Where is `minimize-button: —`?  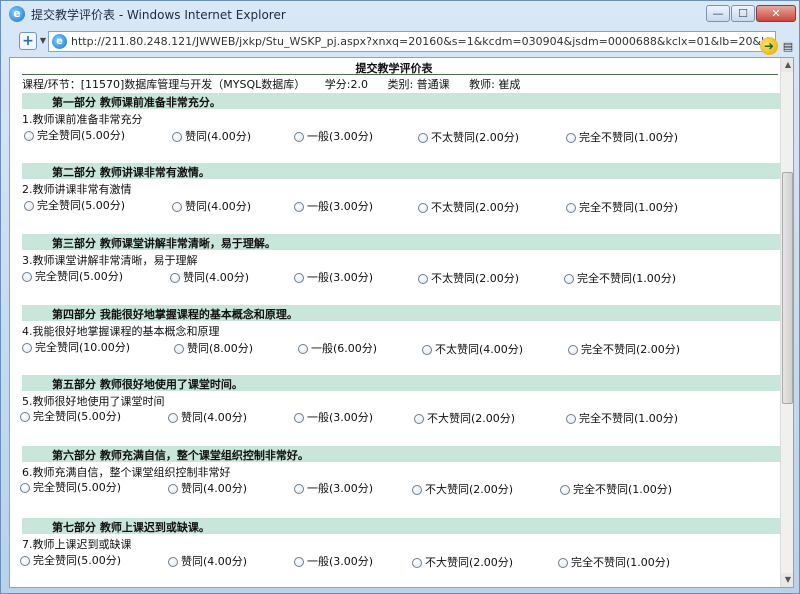 minimize-button: — is located at coordinates (718, 13).